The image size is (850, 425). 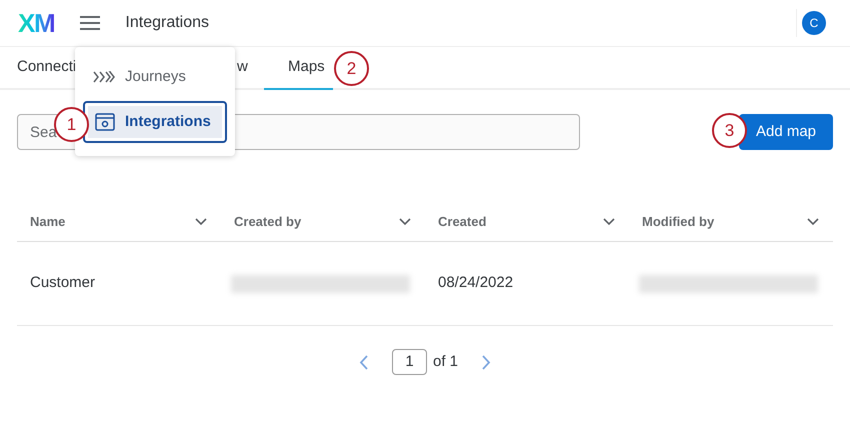 I want to click on table-cell-text: 08/24/2022, so click(x=476, y=283).